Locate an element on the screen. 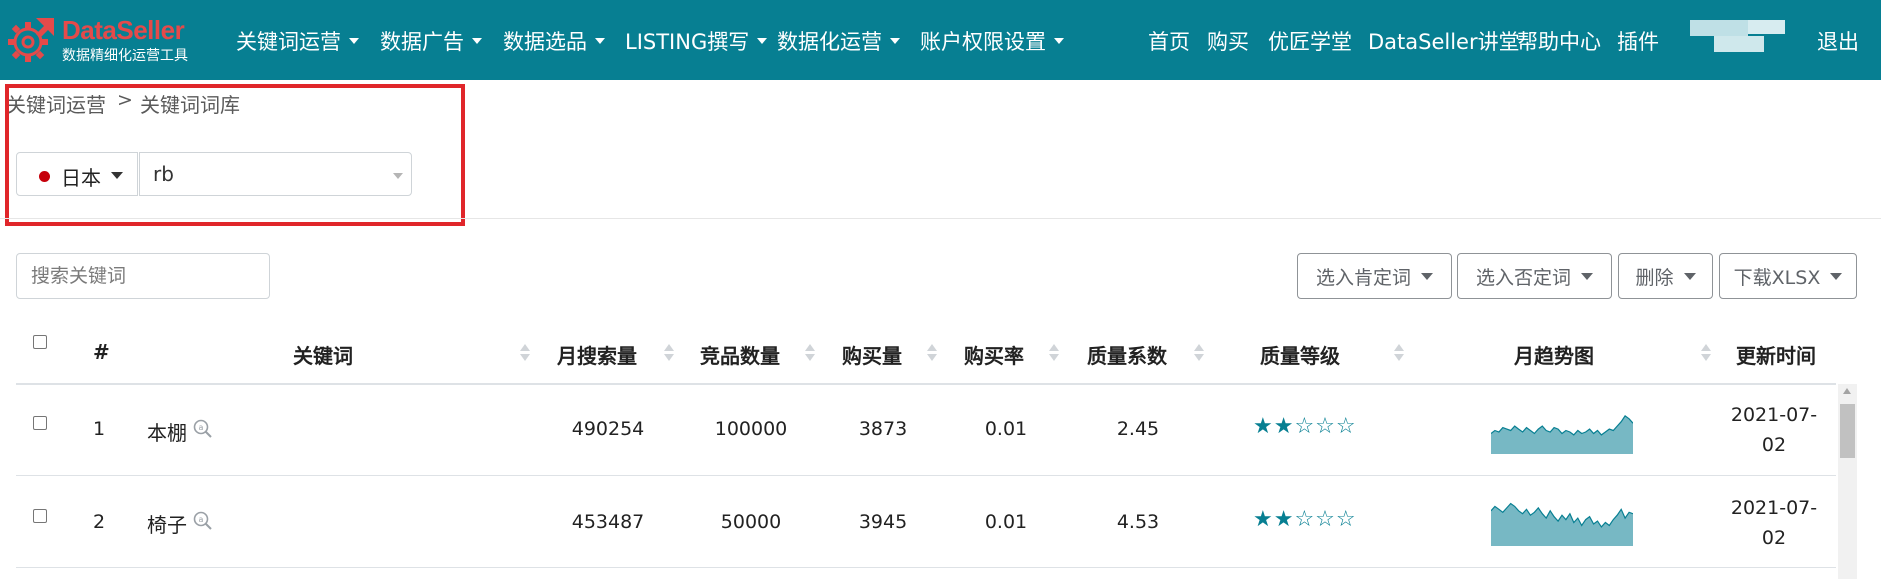  nav-link-plugin: 插件 is located at coordinates (1638, 41).